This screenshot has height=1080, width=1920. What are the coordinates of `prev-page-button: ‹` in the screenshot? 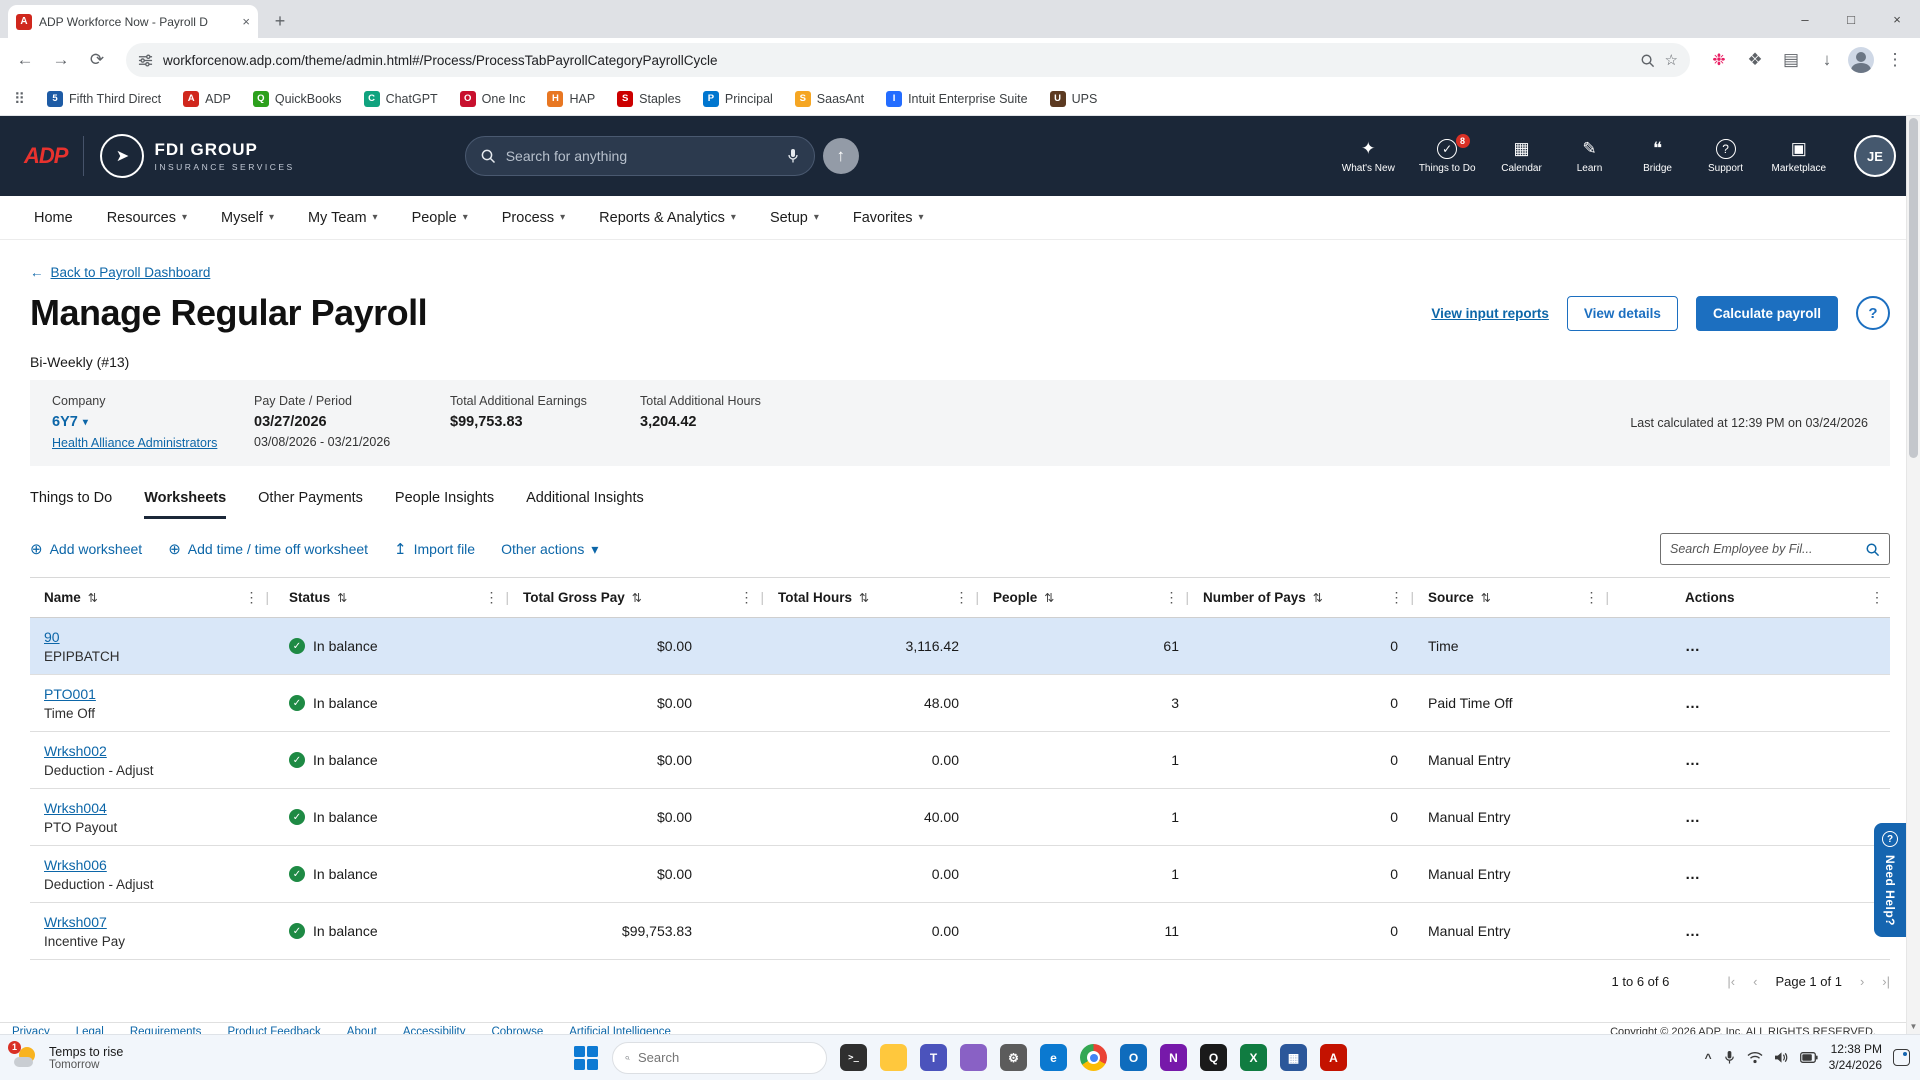 It's located at (1755, 981).